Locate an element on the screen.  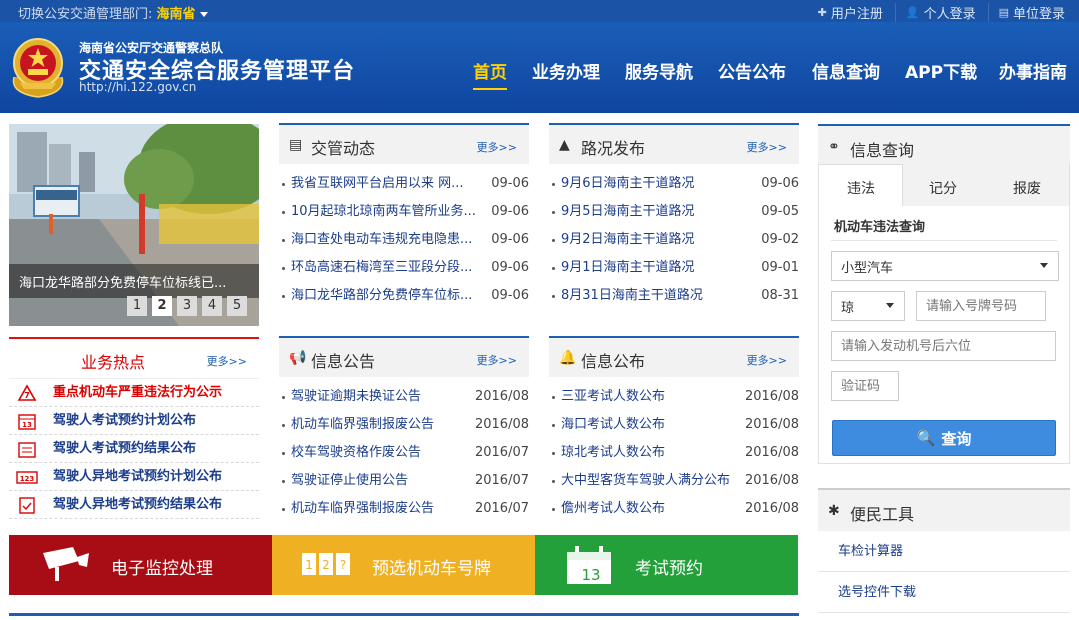
slide-page-5: 5 is located at coordinates (237, 306).